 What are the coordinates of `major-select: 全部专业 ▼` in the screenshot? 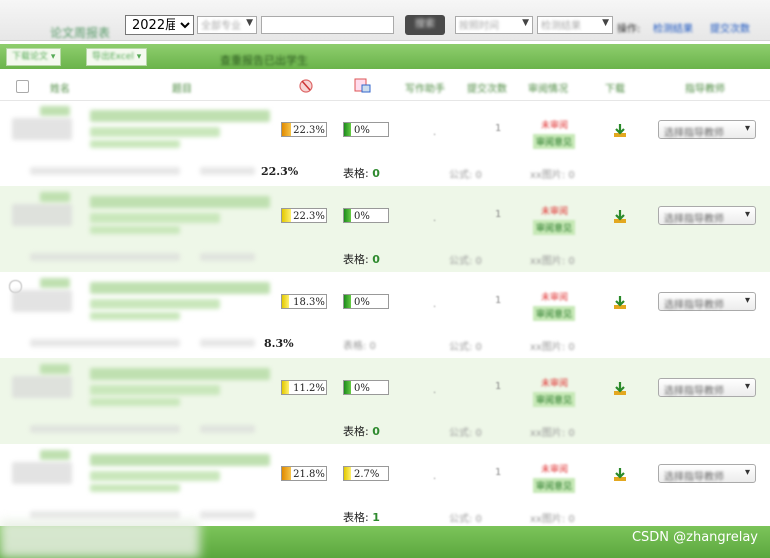 It's located at (227, 25).